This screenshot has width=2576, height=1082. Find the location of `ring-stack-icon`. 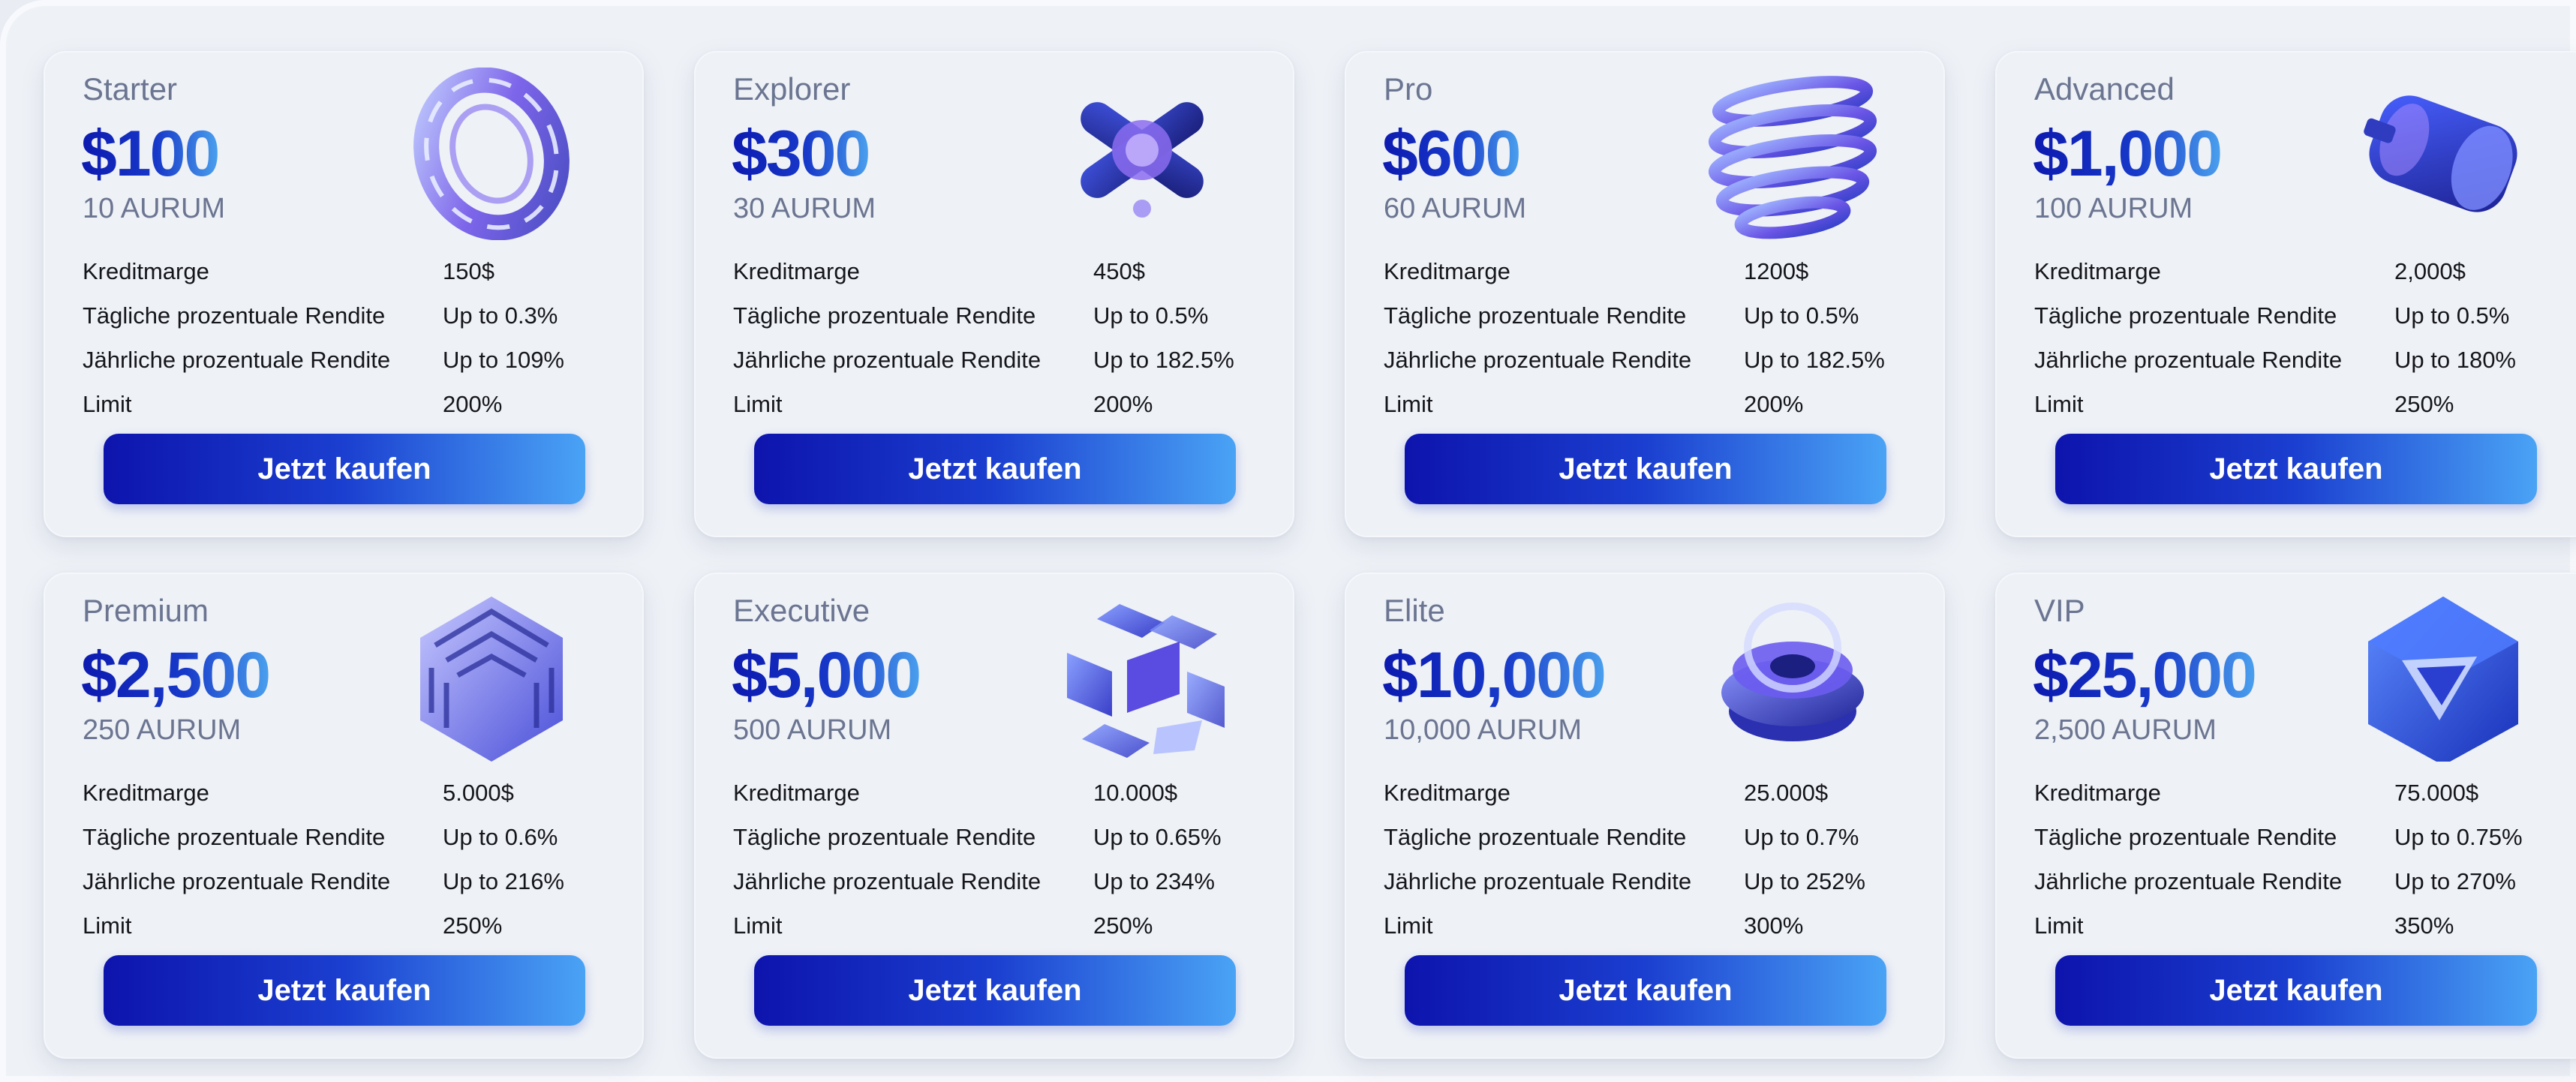

ring-stack-icon is located at coordinates (1792, 675).